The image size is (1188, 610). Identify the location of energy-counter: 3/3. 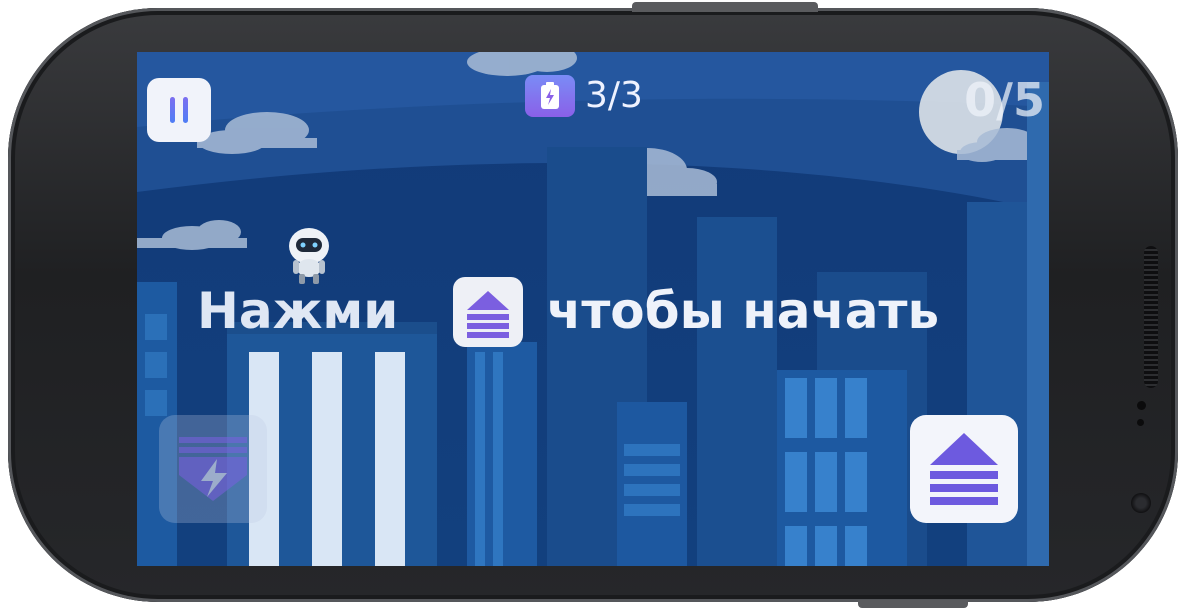
(614, 95).